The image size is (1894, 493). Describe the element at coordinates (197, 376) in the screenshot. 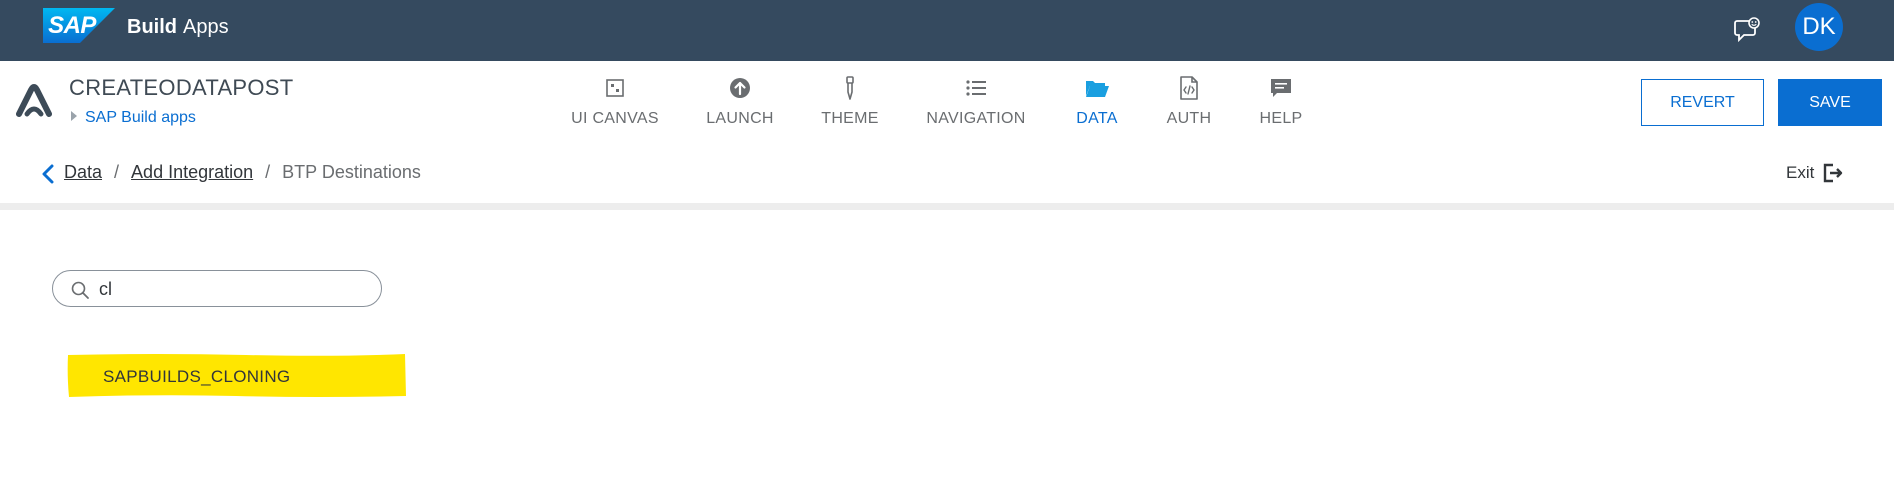

I see `destination-name: SAPBUILDS_CLONING` at that location.